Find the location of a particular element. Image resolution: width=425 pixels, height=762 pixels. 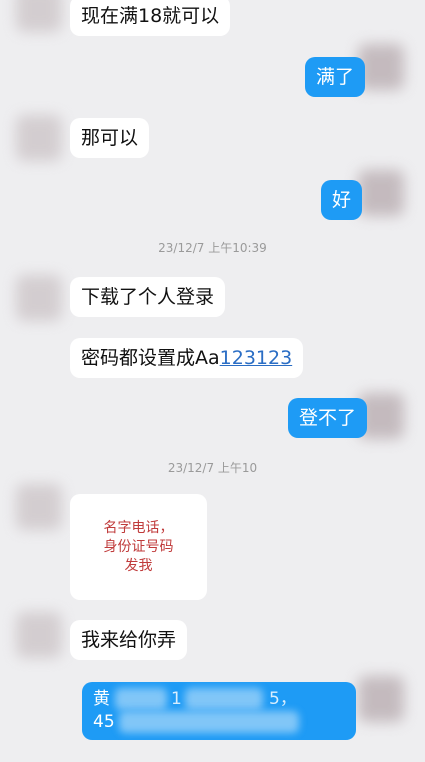

image-caption-line: 身份证号码 is located at coordinates (138, 546).